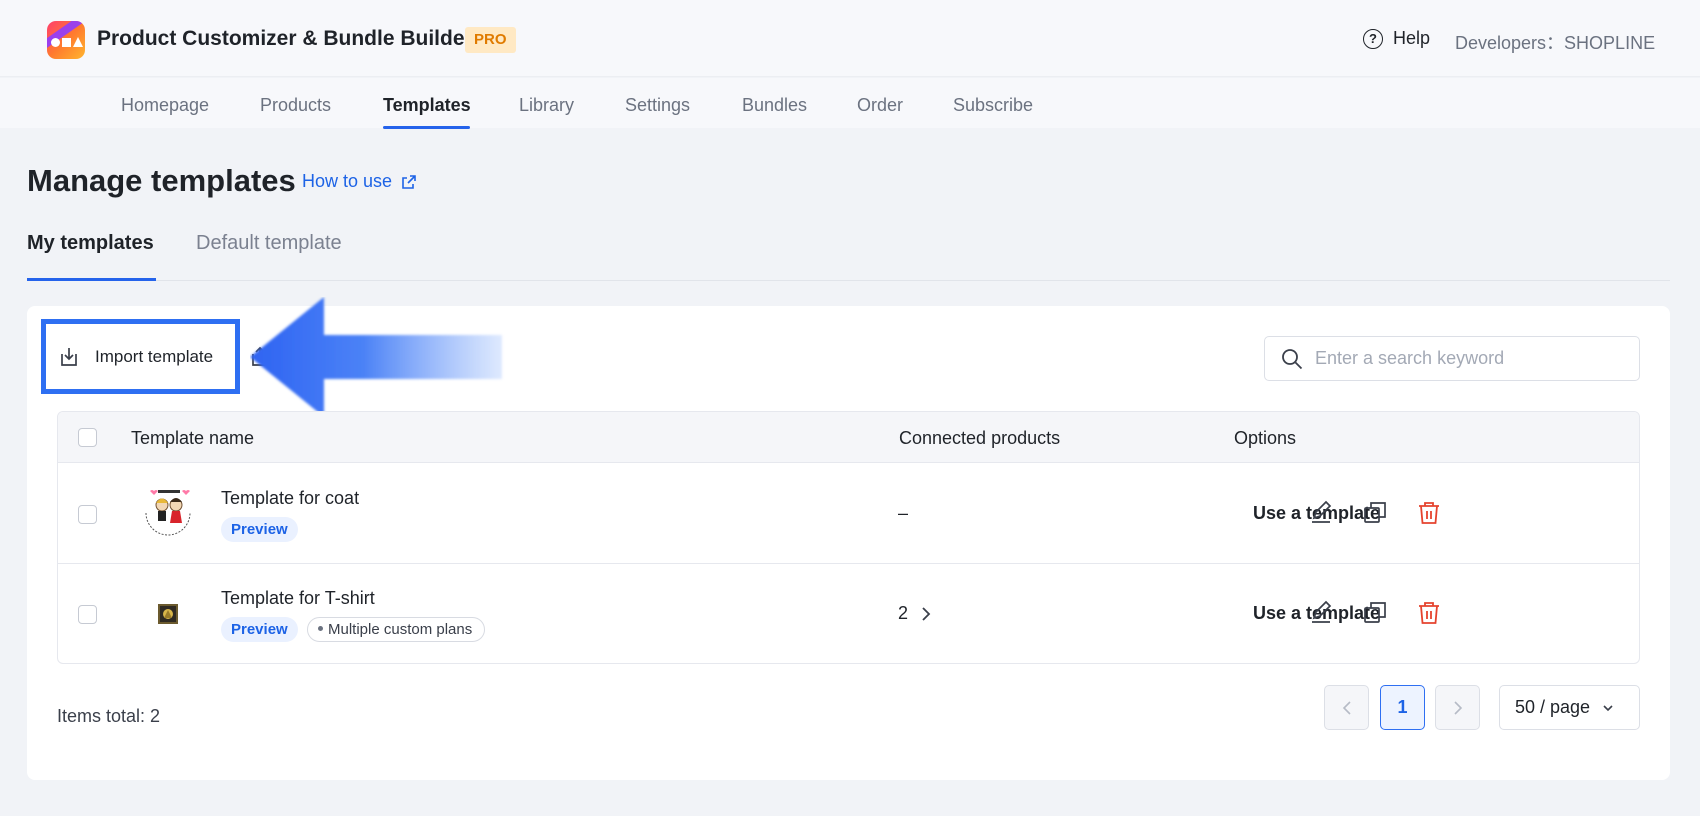 The width and height of the screenshot is (1700, 816). What do you see at coordinates (774, 105) in the screenshot?
I see `nav-item-bundles: Bundles` at bounding box center [774, 105].